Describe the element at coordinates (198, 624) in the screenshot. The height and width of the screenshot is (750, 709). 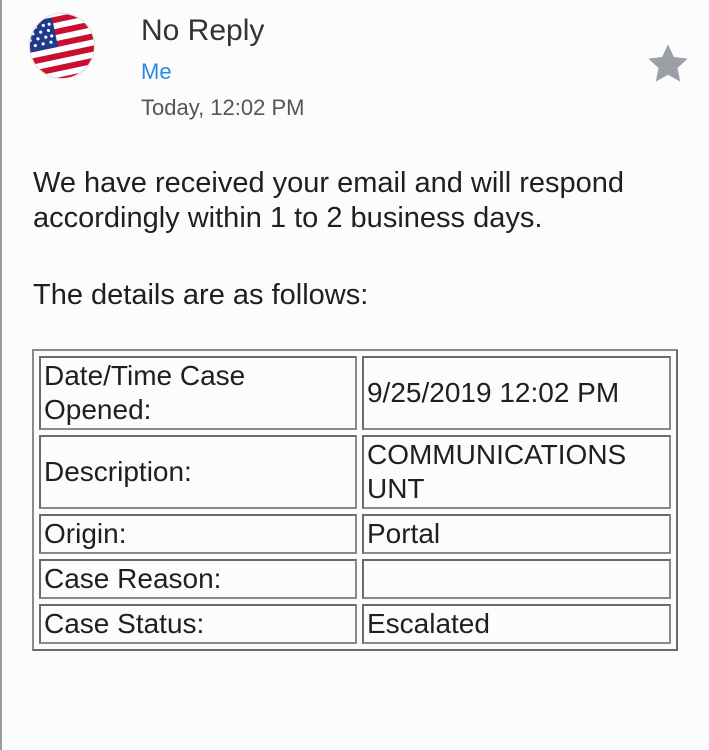
I see `row-label: Case Status:` at that location.